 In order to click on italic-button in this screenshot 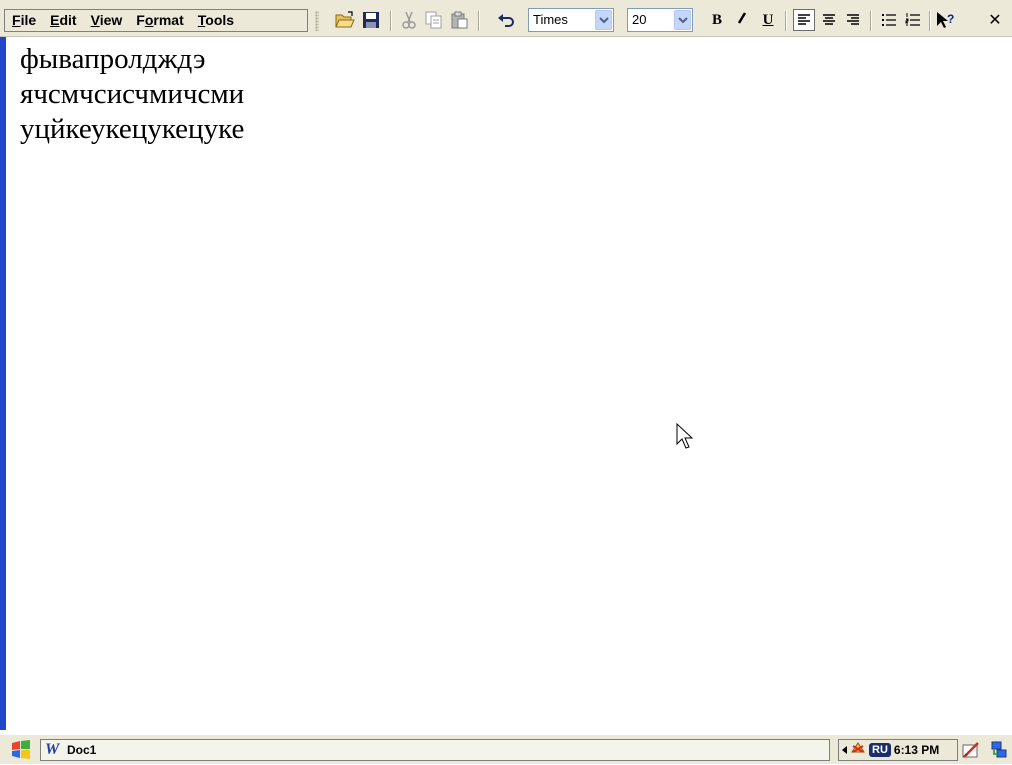, I will do `click(742, 20)`.